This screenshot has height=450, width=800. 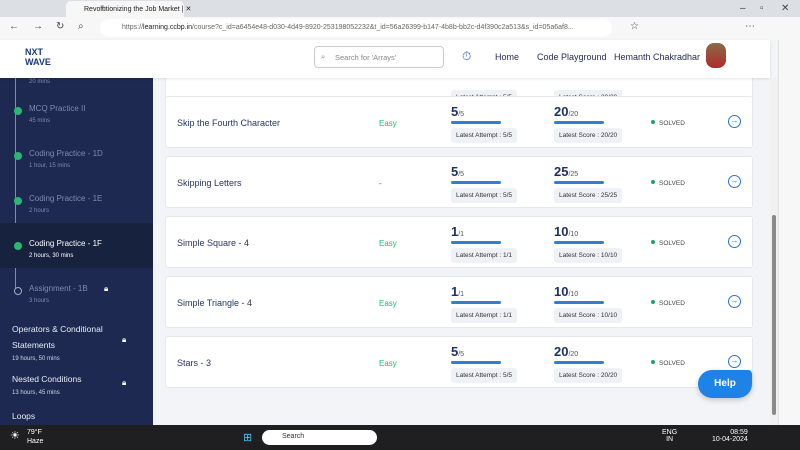 What do you see at coordinates (34, 432) in the screenshot?
I see `weather-temp: 79°F` at bounding box center [34, 432].